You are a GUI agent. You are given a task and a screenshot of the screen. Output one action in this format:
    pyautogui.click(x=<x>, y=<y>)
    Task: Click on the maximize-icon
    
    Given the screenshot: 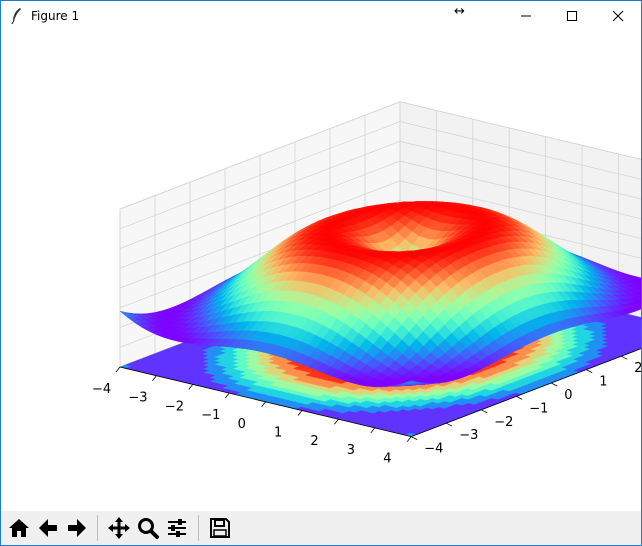 What is the action you would take?
    pyautogui.click(x=572, y=16)
    